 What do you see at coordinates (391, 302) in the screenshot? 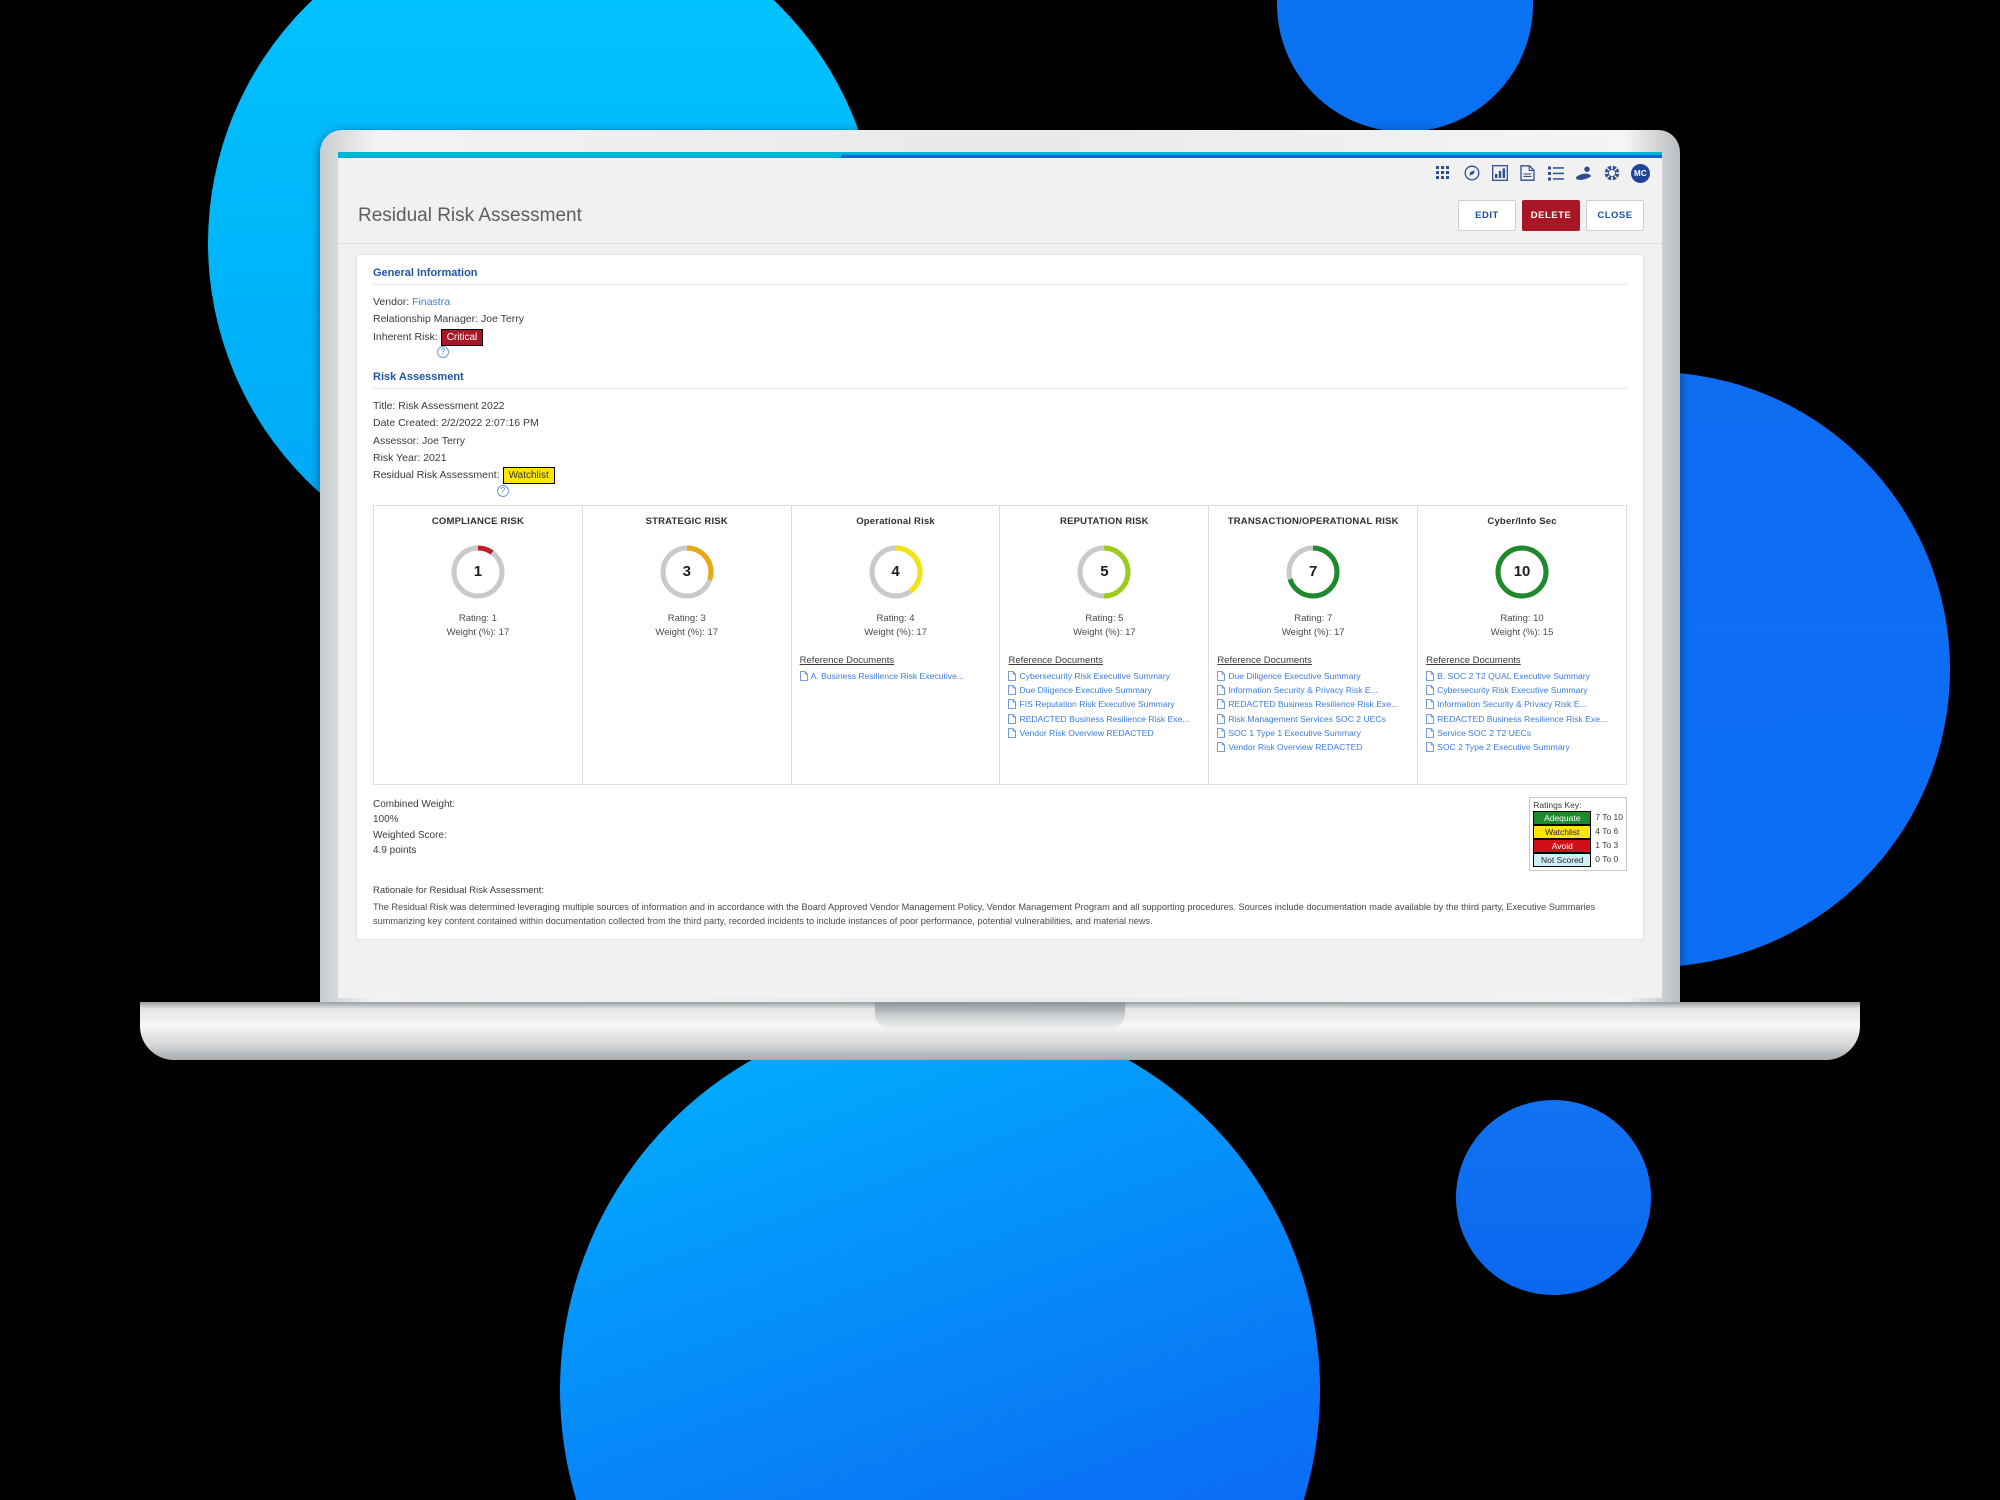
I see `vendor-label: Vendor:` at bounding box center [391, 302].